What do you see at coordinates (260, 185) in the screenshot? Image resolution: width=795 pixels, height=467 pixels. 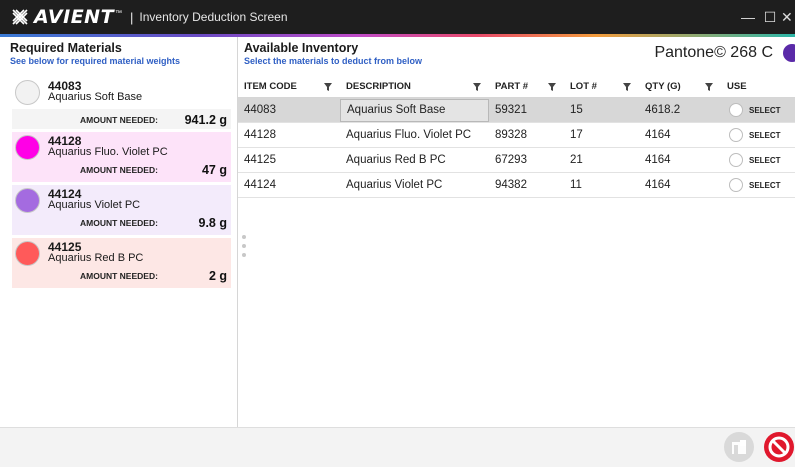 I see `cell-item-code: 44124` at bounding box center [260, 185].